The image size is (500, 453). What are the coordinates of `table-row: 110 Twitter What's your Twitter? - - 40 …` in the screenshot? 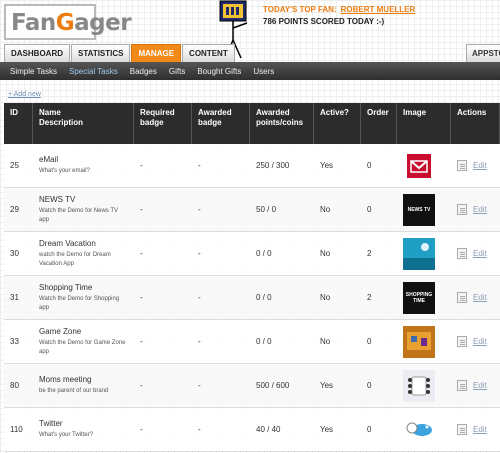 It's located at (252, 430).